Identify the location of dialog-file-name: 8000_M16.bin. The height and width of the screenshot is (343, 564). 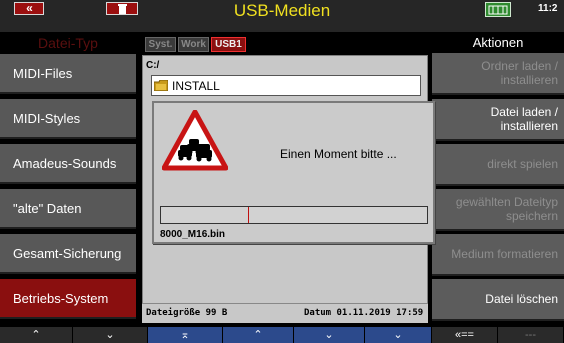
(193, 234).